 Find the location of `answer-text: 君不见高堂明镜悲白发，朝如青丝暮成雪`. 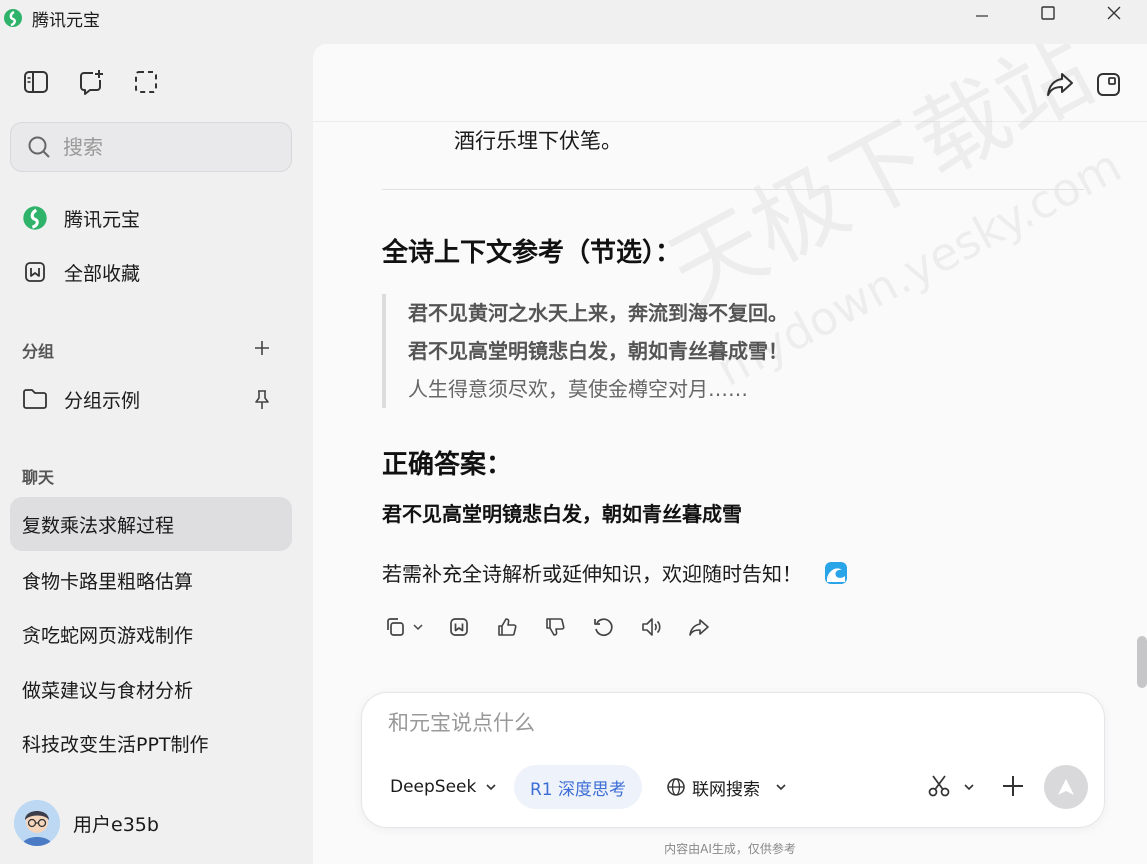

answer-text: 君不见高堂明镜悲白发，朝如青丝暮成雪 is located at coordinates (562, 514).